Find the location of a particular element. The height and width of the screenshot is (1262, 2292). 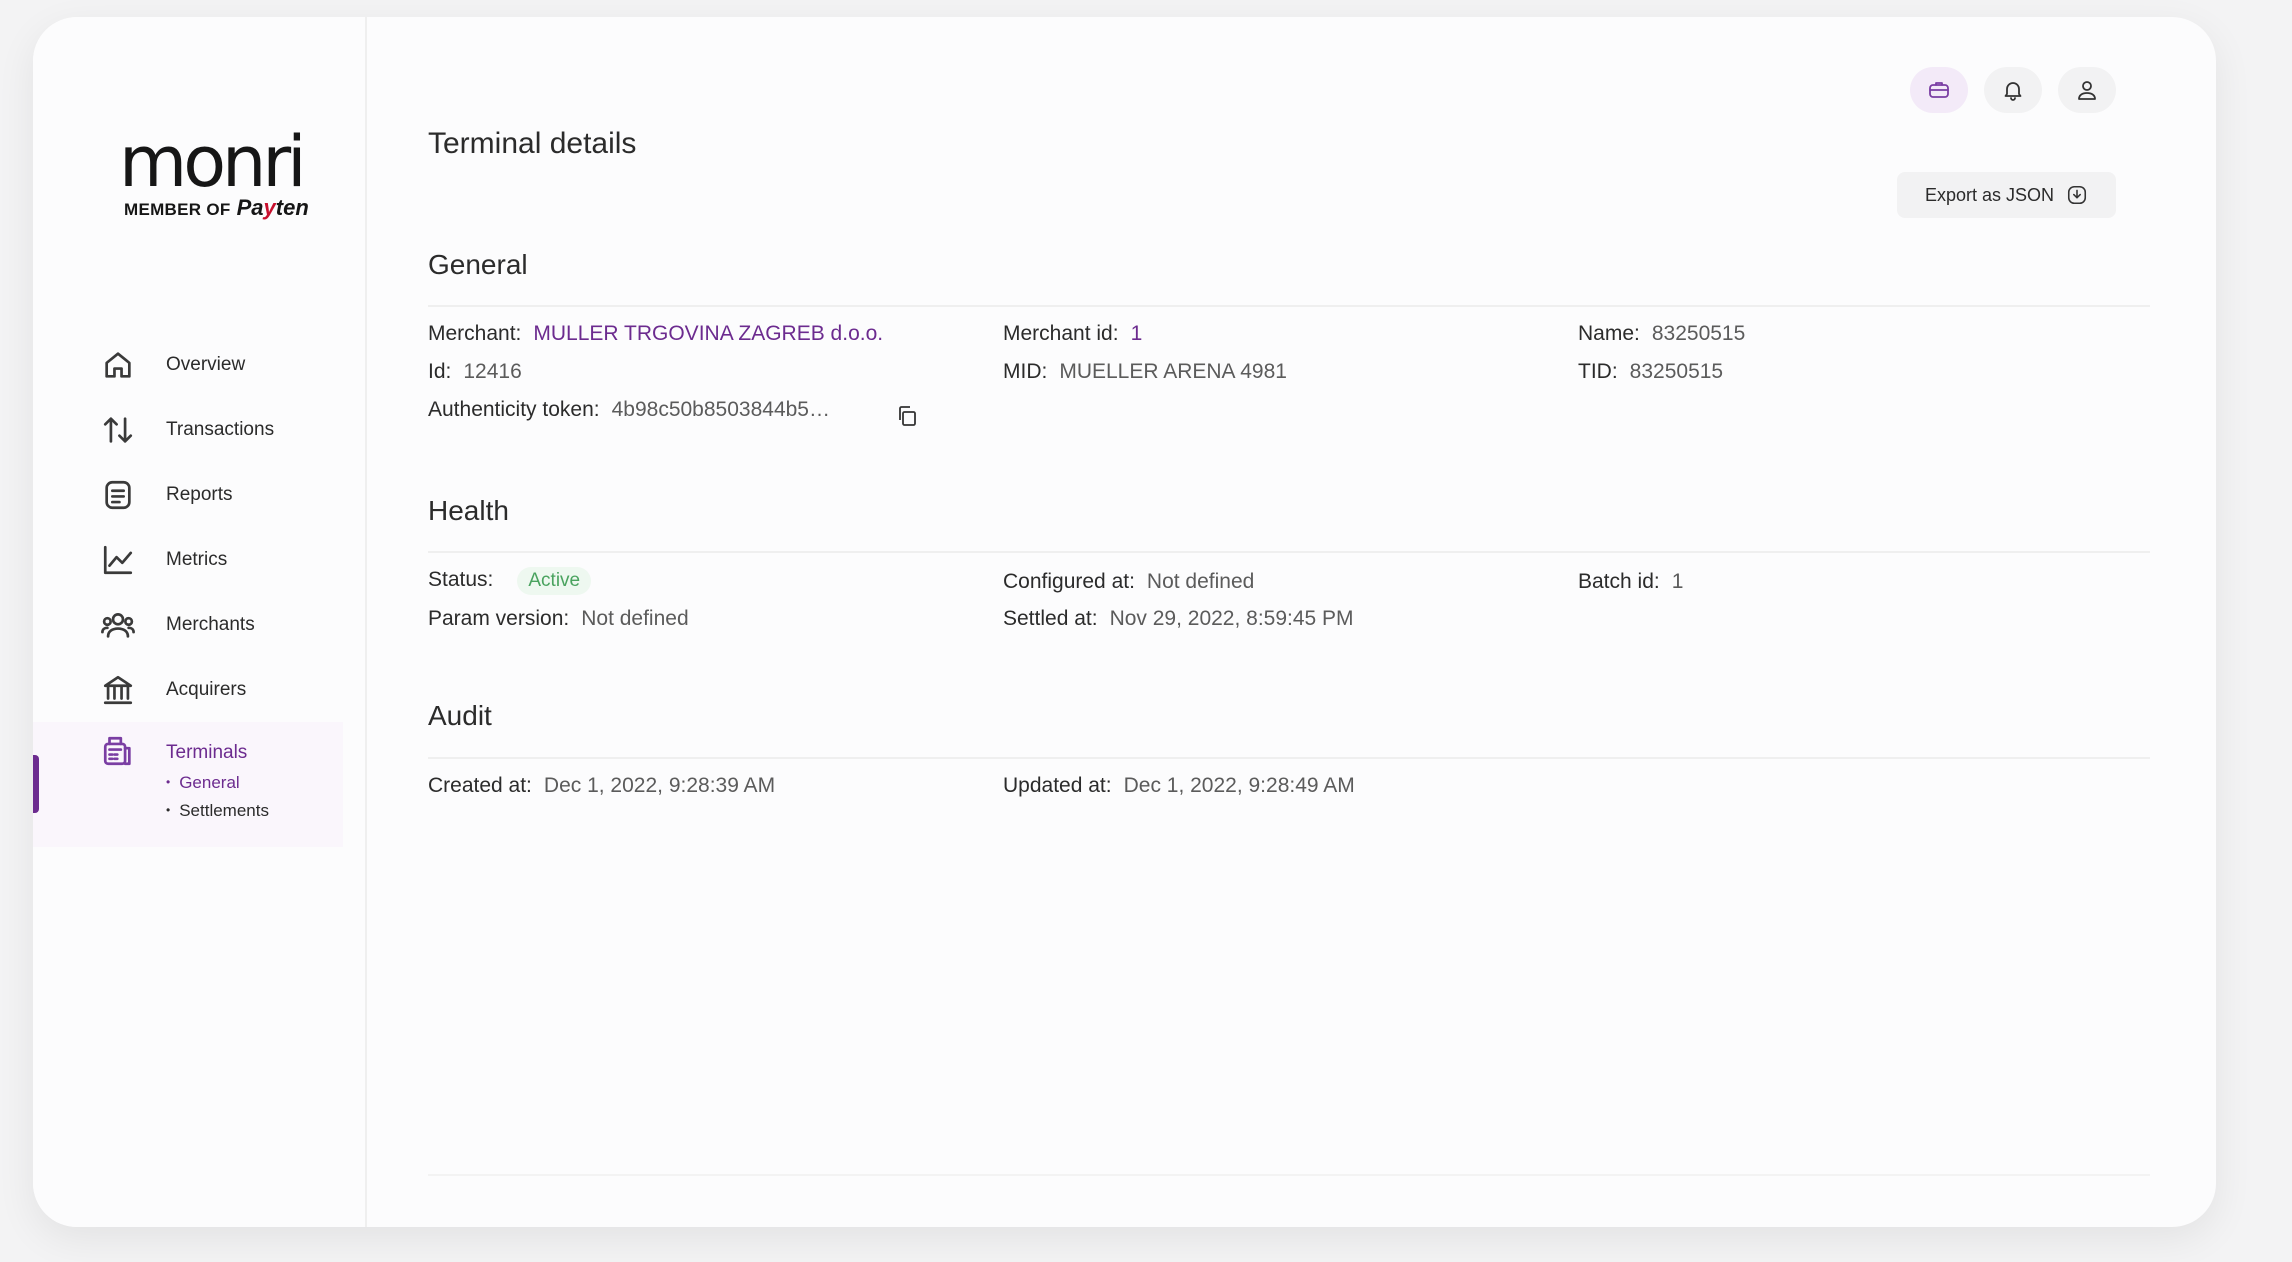

sidebar-item-metrics: Metrics is located at coordinates (188, 559).